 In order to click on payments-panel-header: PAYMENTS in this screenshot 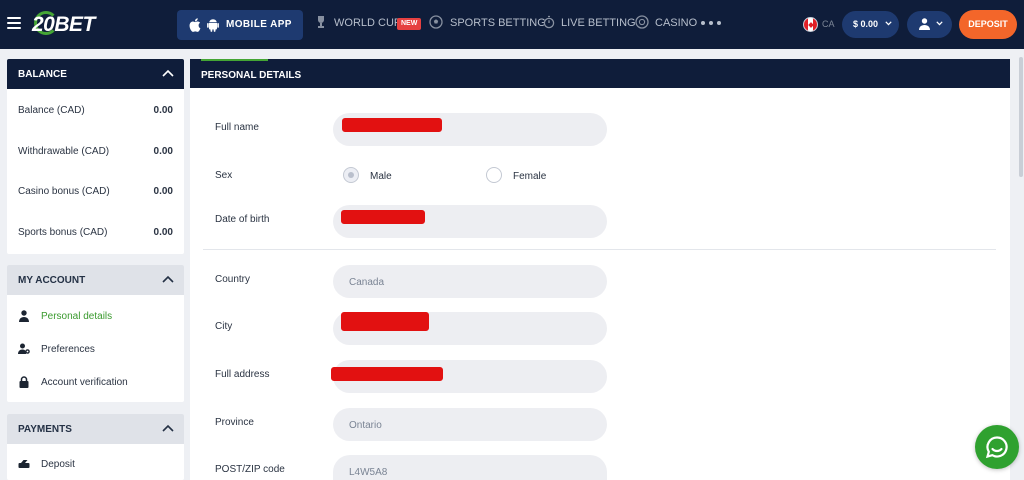, I will do `click(95, 429)`.